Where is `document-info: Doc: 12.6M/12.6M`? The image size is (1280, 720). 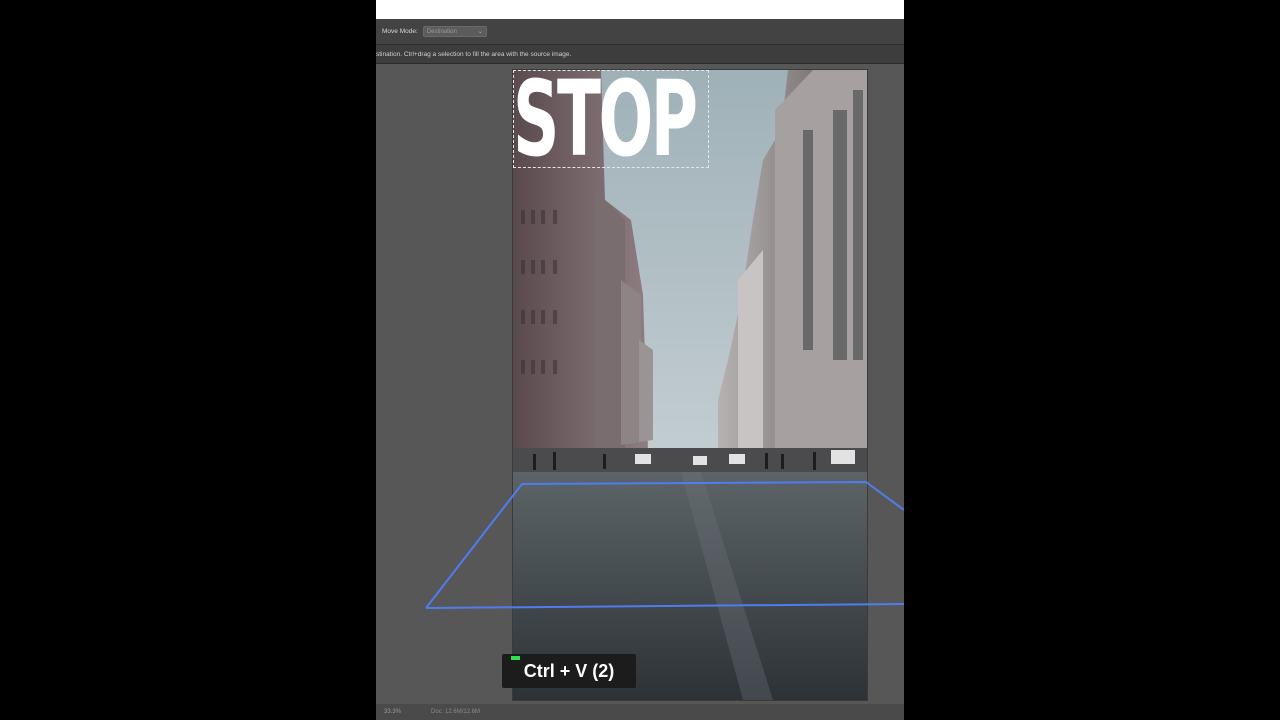 document-info: Doc: 12.6M/12.6M is located at coordinates (456, 712).